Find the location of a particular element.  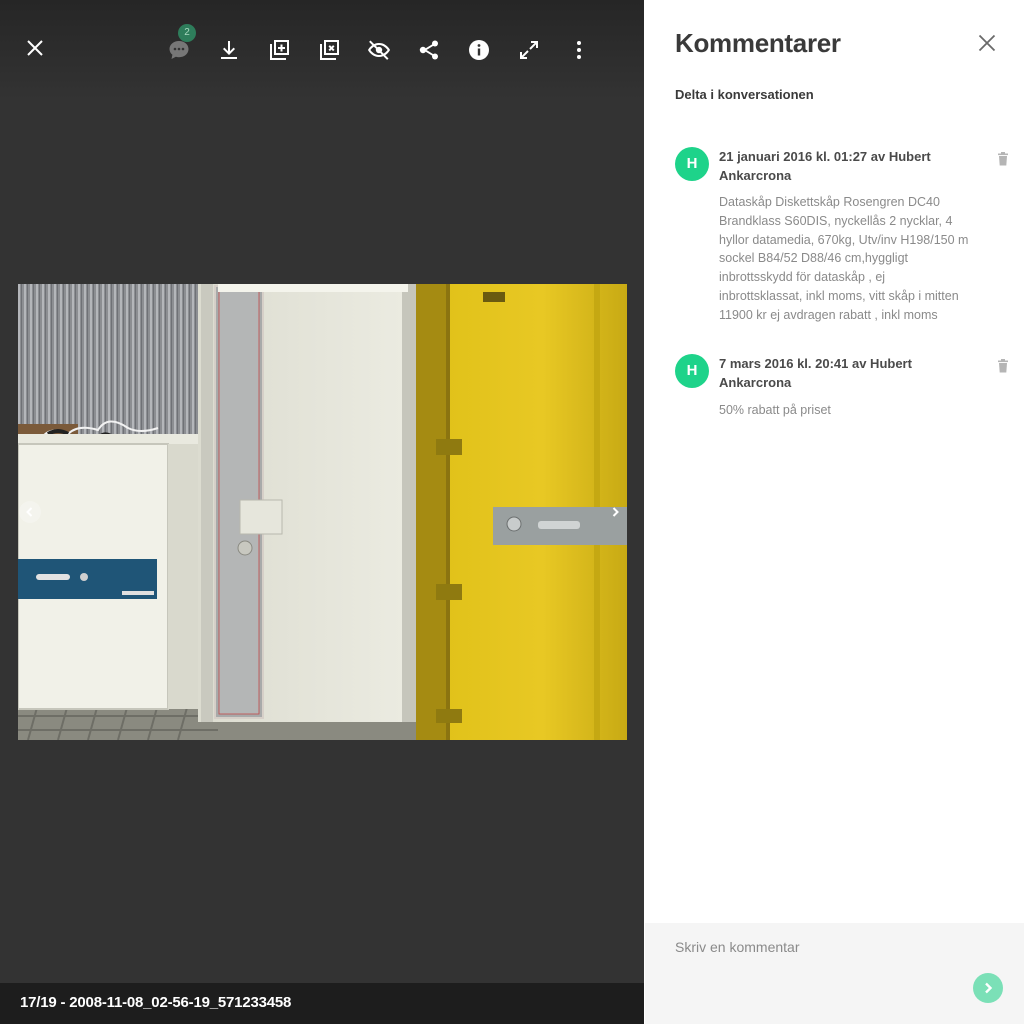

add-to-album-button is located at coordinates (279, 50).